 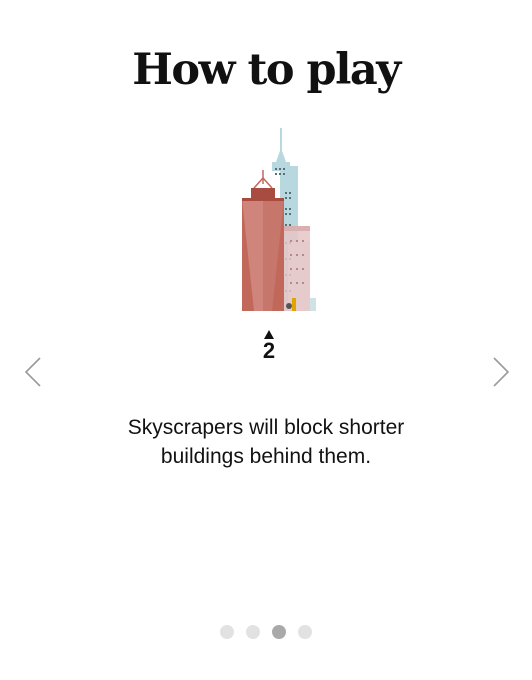 I want to click on previous-slide-button, so click(x=34, y=372).